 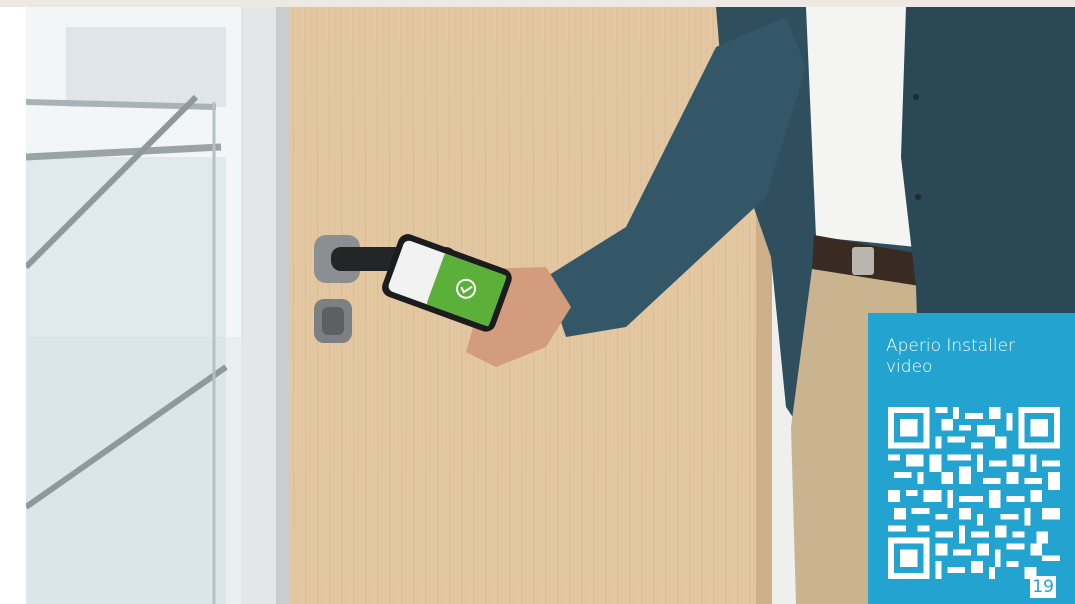 I want to click on glass-railing, so click(x=126, y=380).